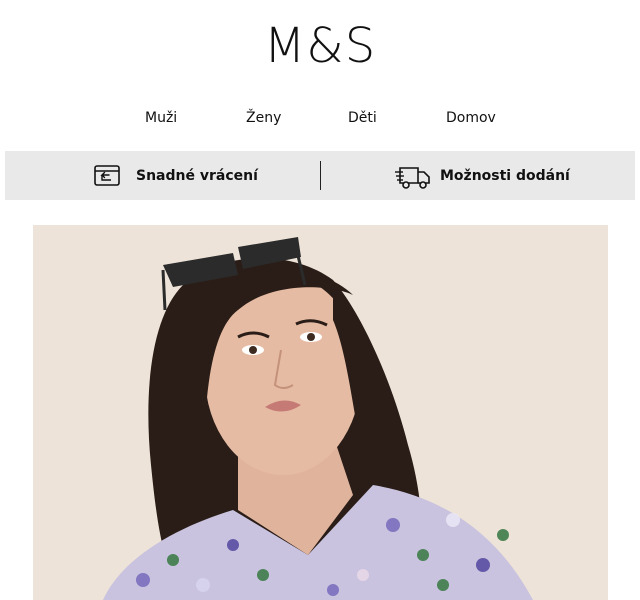  I want to click on service-banner: Snadné vrácení Možnosti dodání, so click(320, 175).